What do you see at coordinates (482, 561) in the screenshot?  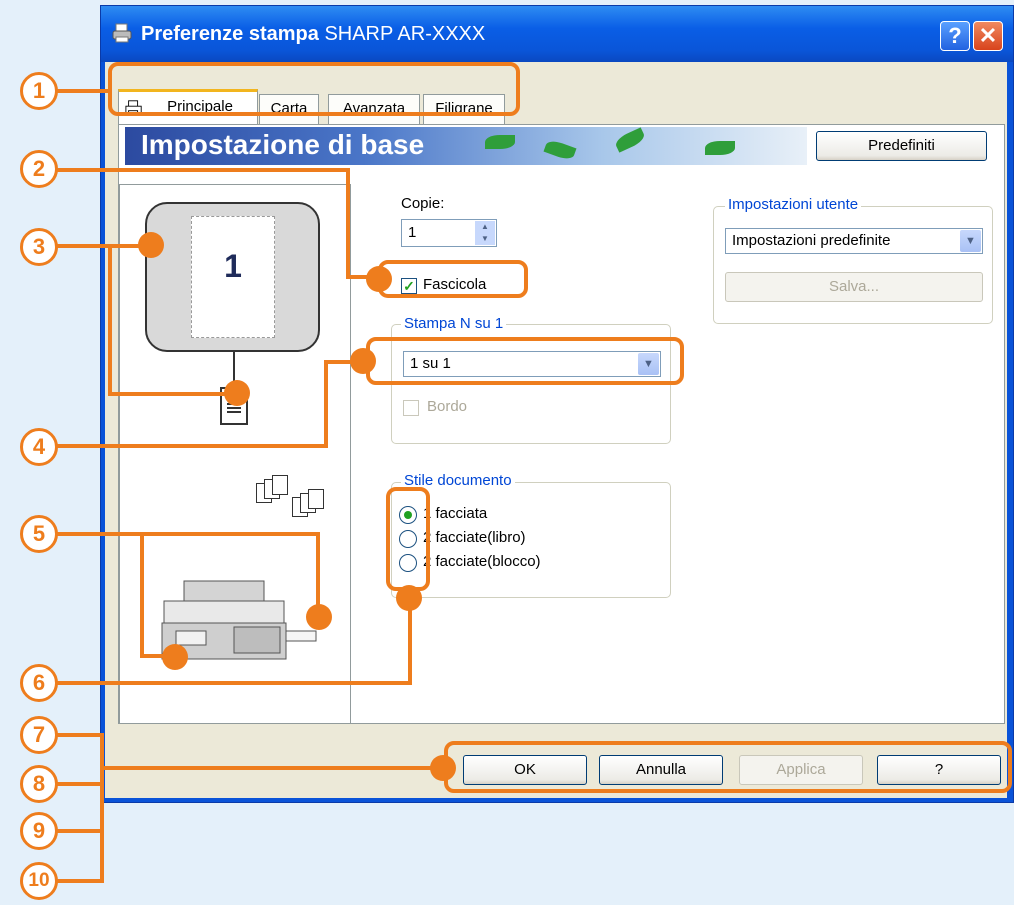 I see `two-sided-tablet-label: 2 facciate(blocco)` at bounding box center [482, 561].